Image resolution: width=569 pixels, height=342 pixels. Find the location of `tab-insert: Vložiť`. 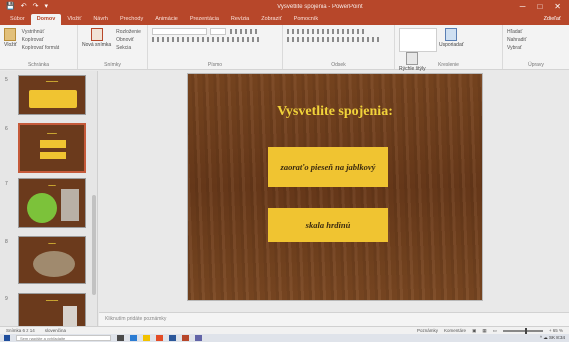

tab-insert: Vložiť is located at coordinates (74, 19).